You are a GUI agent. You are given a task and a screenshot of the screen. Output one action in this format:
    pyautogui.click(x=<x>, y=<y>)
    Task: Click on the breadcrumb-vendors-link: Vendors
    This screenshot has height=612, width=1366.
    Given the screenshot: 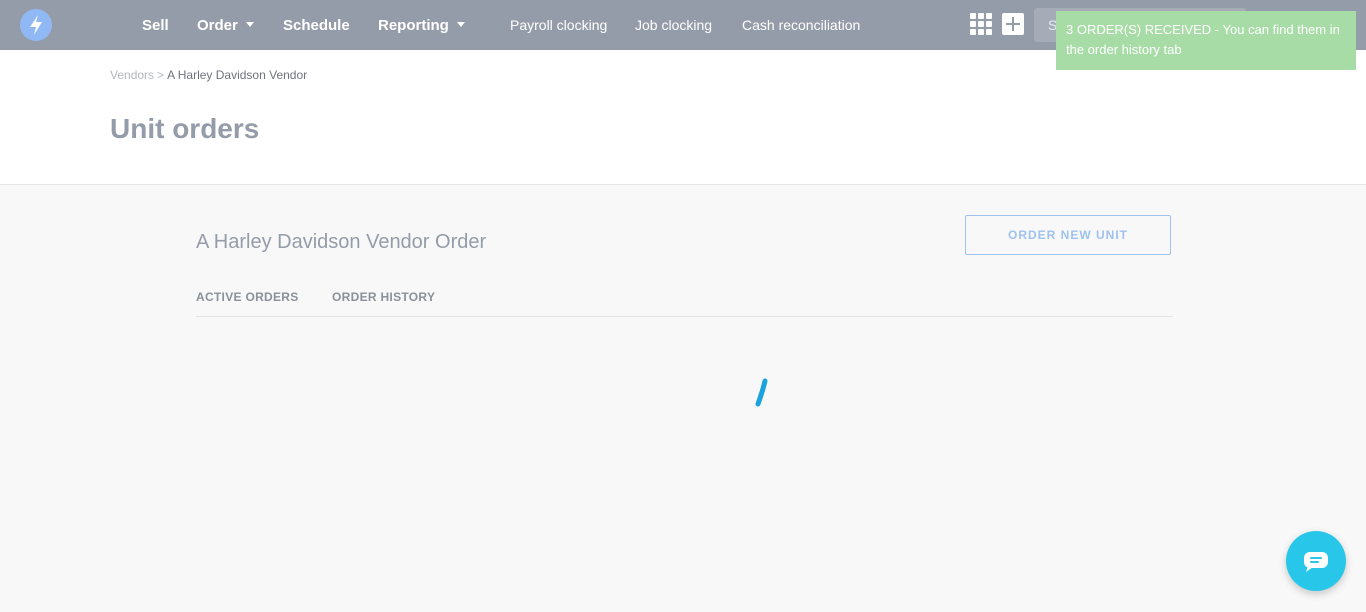 What is the action you would take?
    pyautogui.click(x=132, y=75)
    